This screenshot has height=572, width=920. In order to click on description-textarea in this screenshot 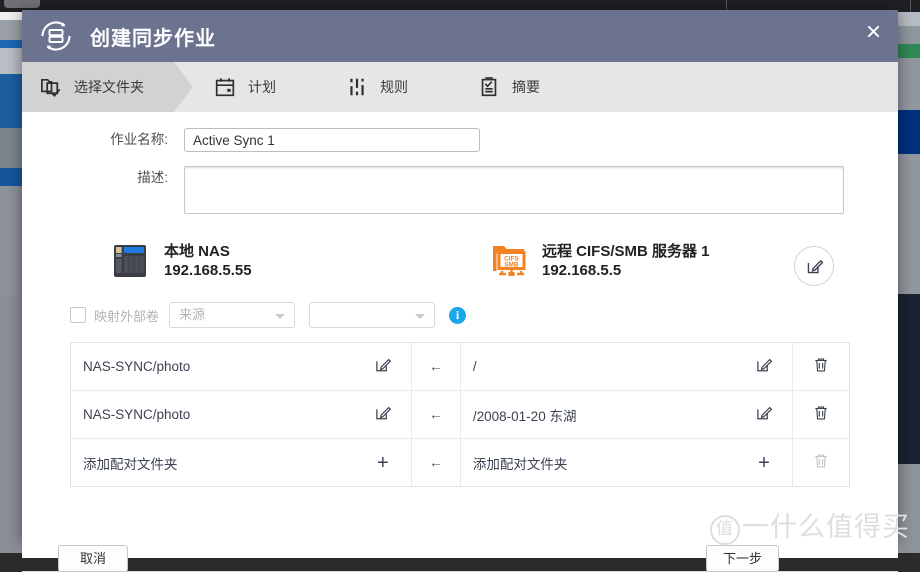, I will do `click(514, 190)`.